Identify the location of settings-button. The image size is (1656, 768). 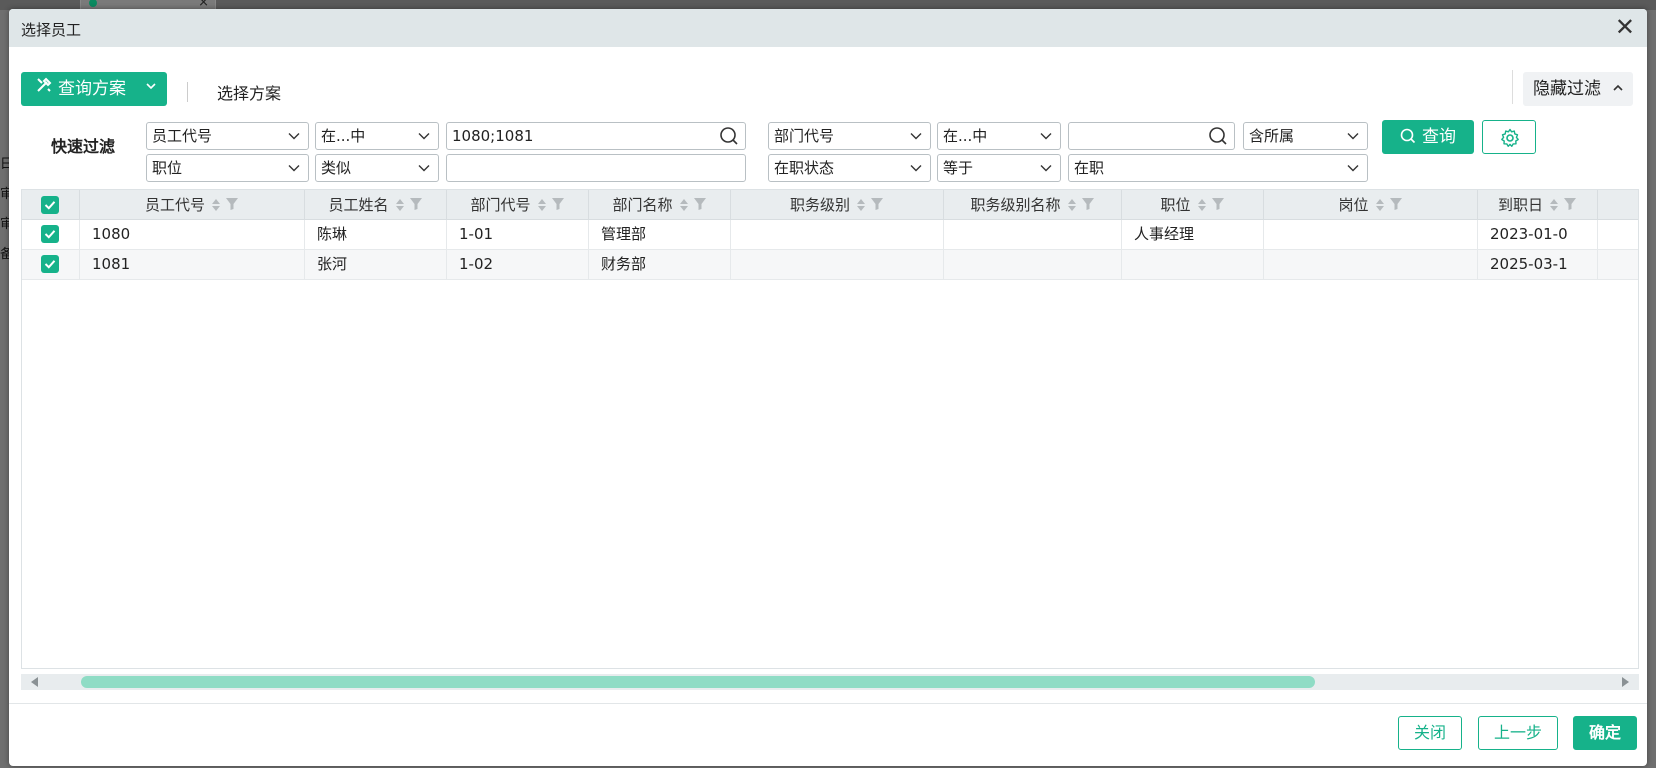
(1509, 137).